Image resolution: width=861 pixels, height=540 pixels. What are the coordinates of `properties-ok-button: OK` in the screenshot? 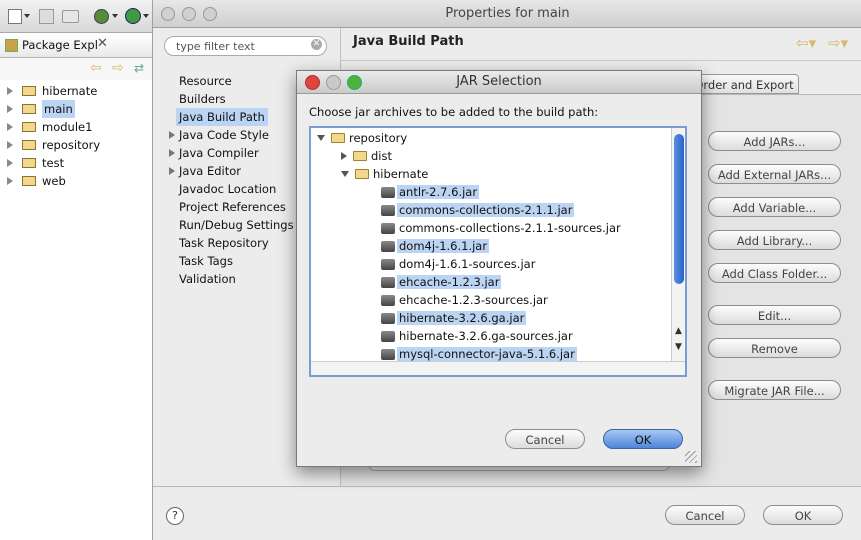 It's located at (803, 515).